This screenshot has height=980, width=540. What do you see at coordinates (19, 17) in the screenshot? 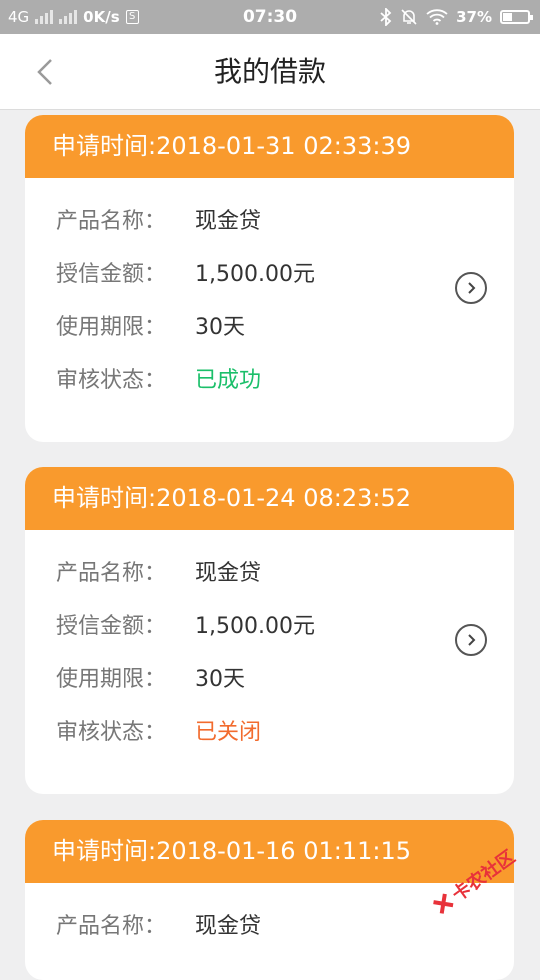
I see `network-type: 4G` at bounding box center [19, 17].